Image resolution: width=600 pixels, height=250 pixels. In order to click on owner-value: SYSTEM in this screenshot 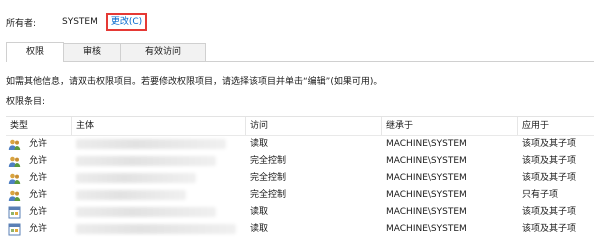, I will do `click(80, 22)`.